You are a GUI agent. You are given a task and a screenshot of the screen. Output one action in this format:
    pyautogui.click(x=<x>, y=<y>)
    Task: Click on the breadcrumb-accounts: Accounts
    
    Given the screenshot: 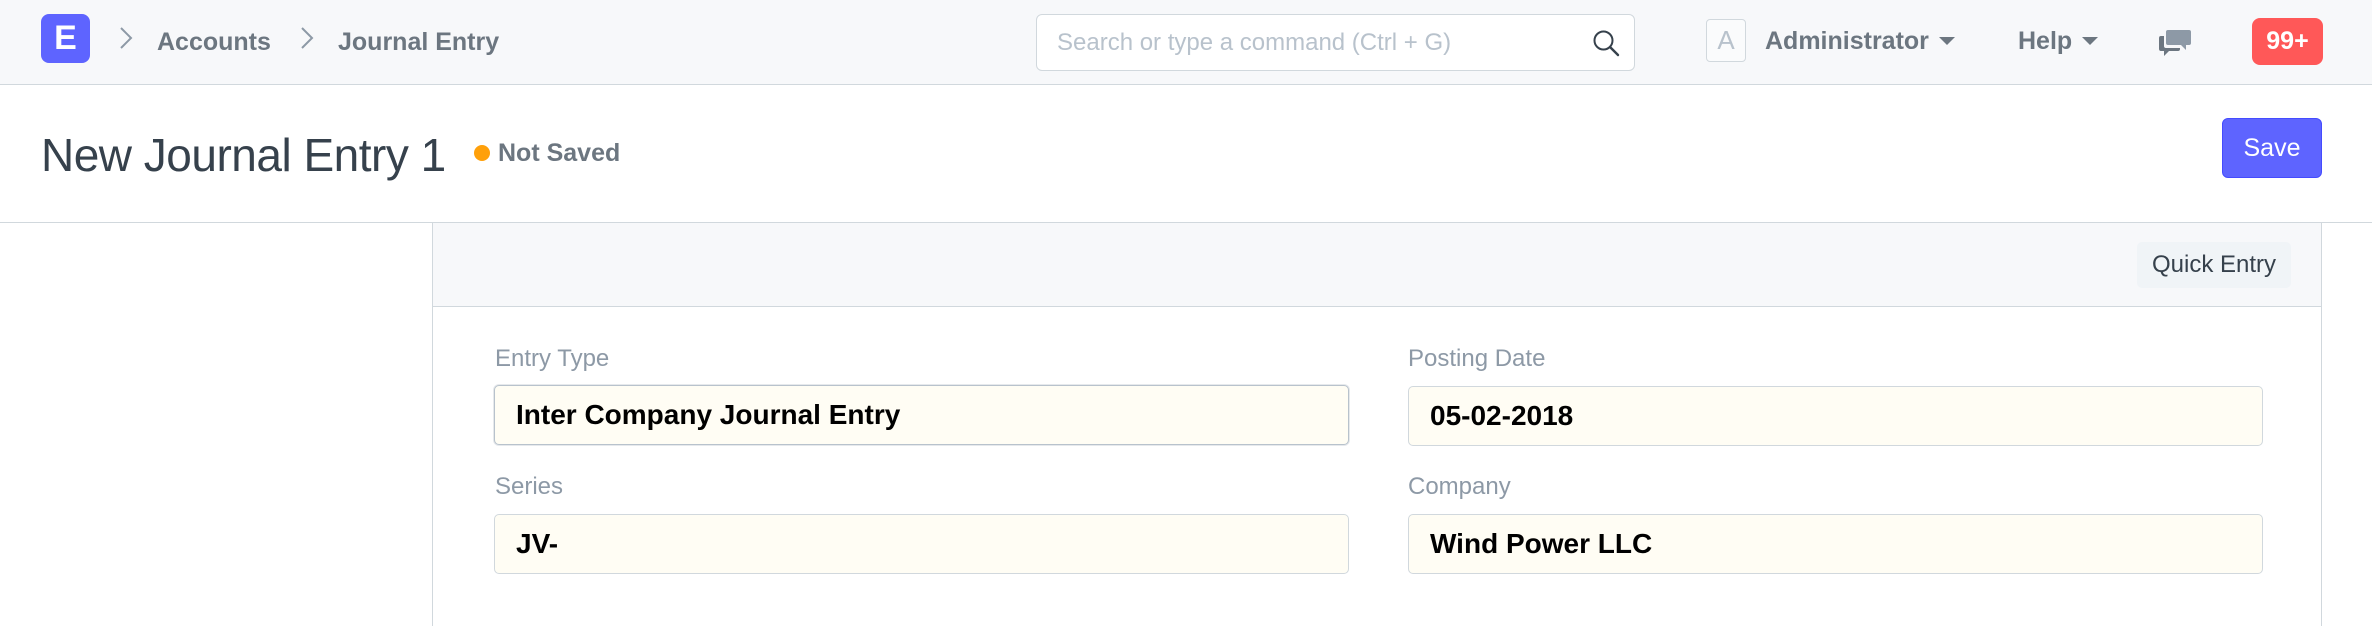 What is the action you would take?
    pyautogui.click(x=214, y=42)
    